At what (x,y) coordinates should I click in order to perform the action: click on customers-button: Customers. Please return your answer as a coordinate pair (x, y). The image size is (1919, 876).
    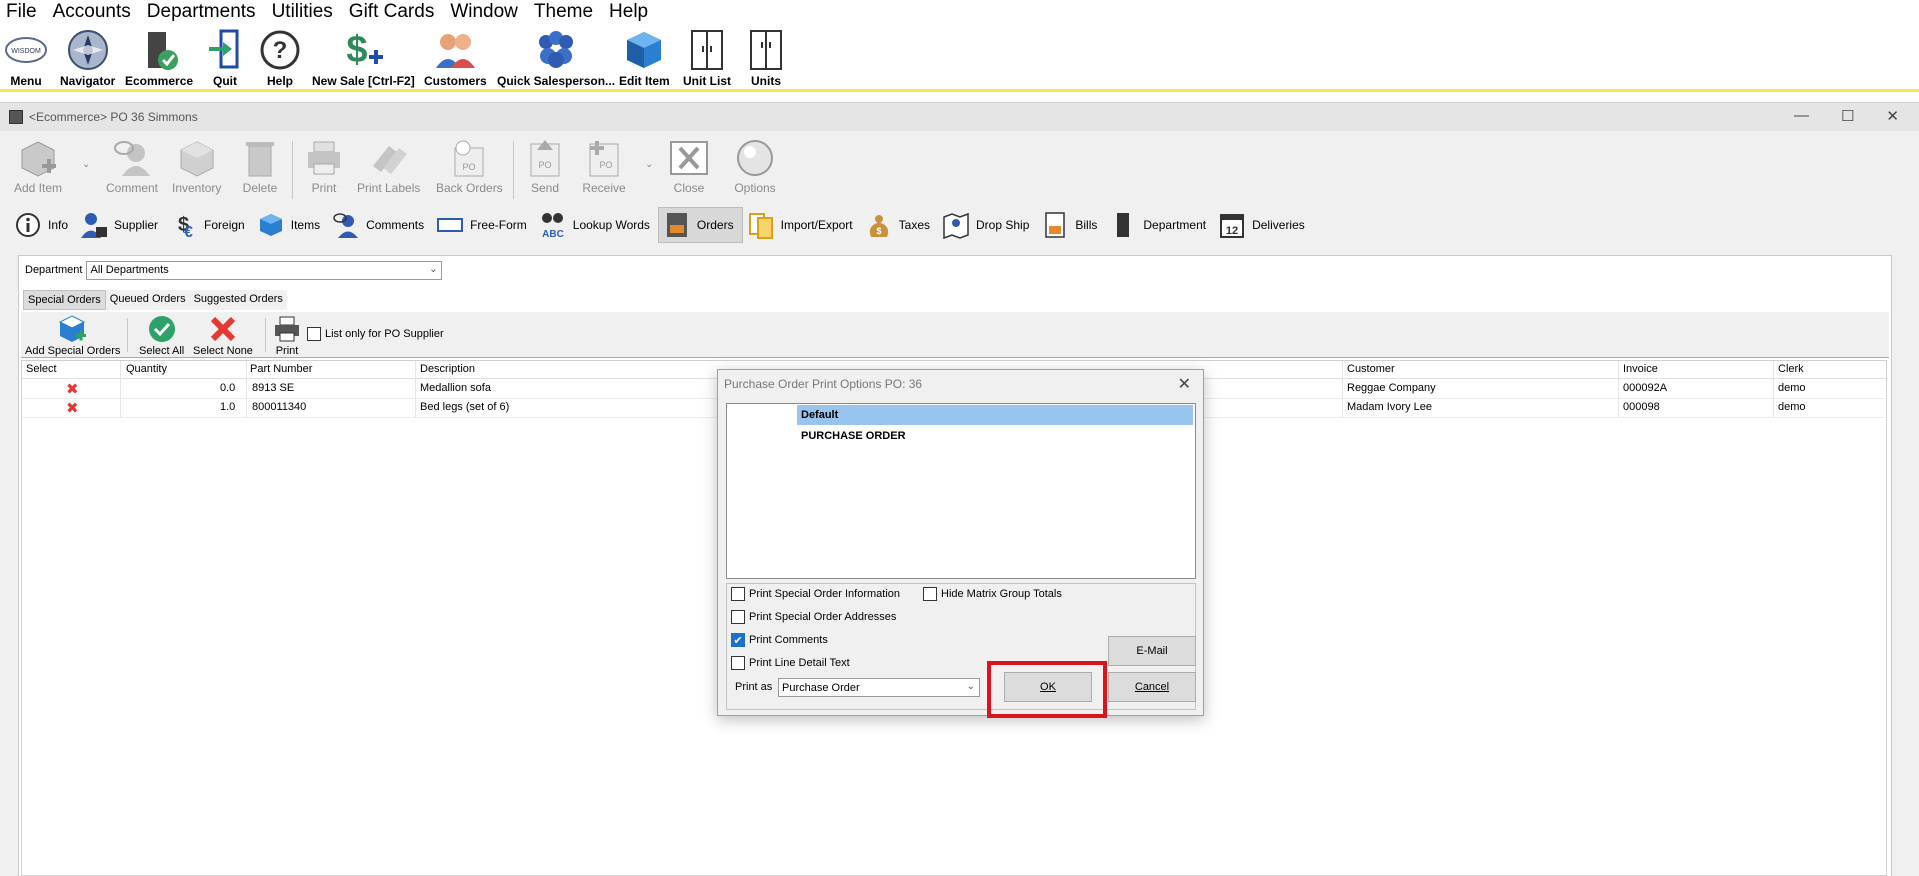
    Looking at the image, I should click on (455, 58).